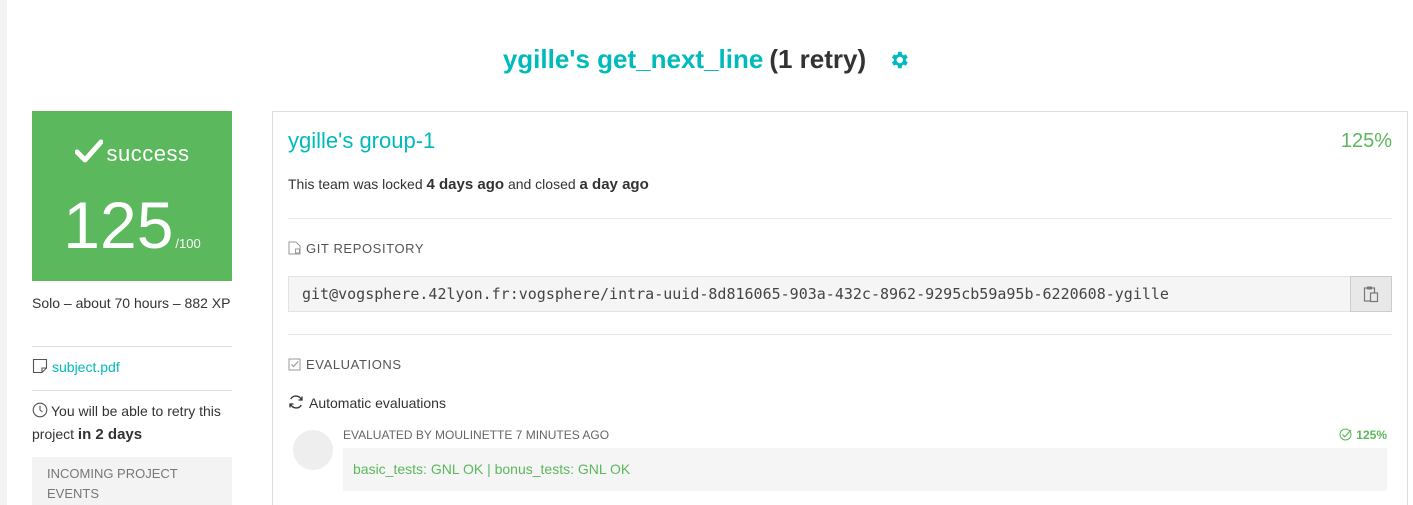  I want to click on max-mark: /100, so click(188, 243).